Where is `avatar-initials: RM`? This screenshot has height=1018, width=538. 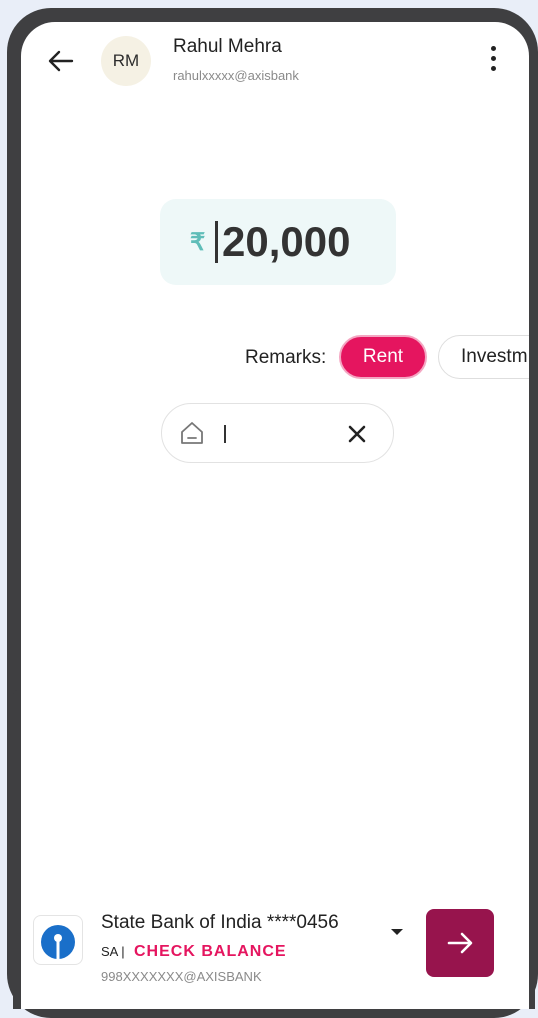
avatar-initials: RM is located at coordinates (126, 60).